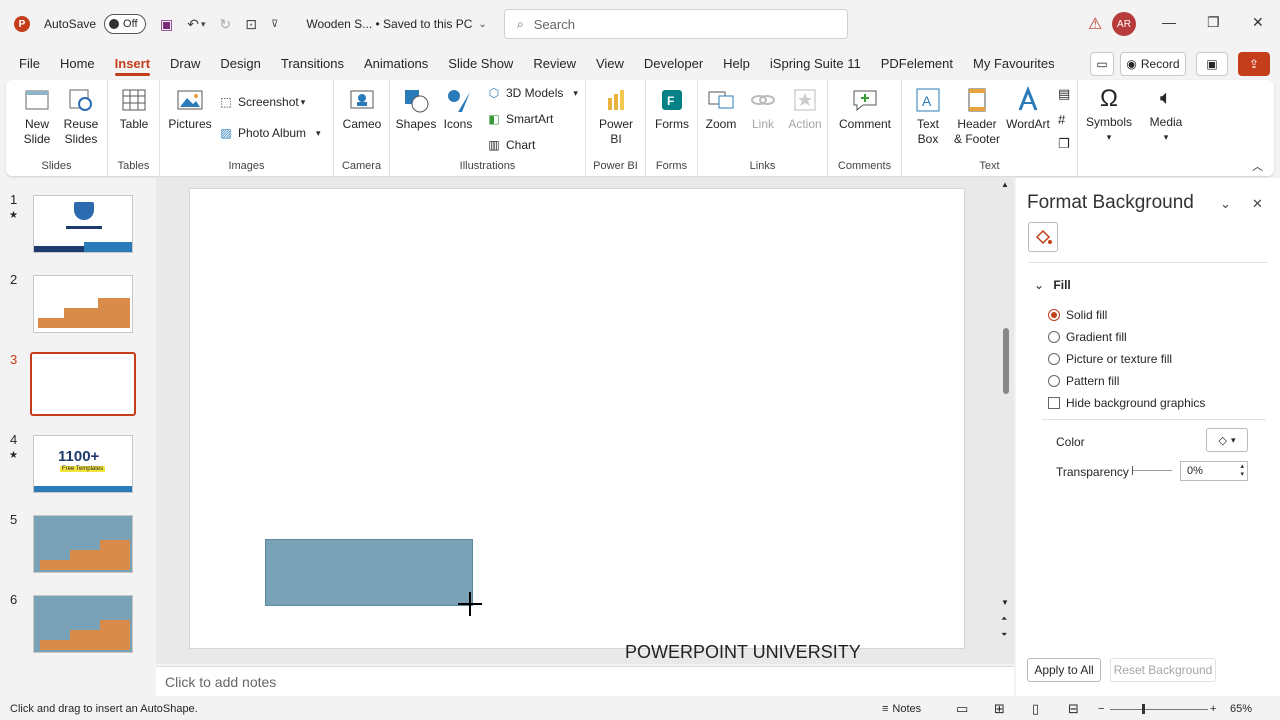 The width and height of the screenshot is (1280, 720). What do you see at coordinates (1077, 315) in the screenshot?
I see `solid-fill-option: Solid fill` at bounding box center [1077, 315].